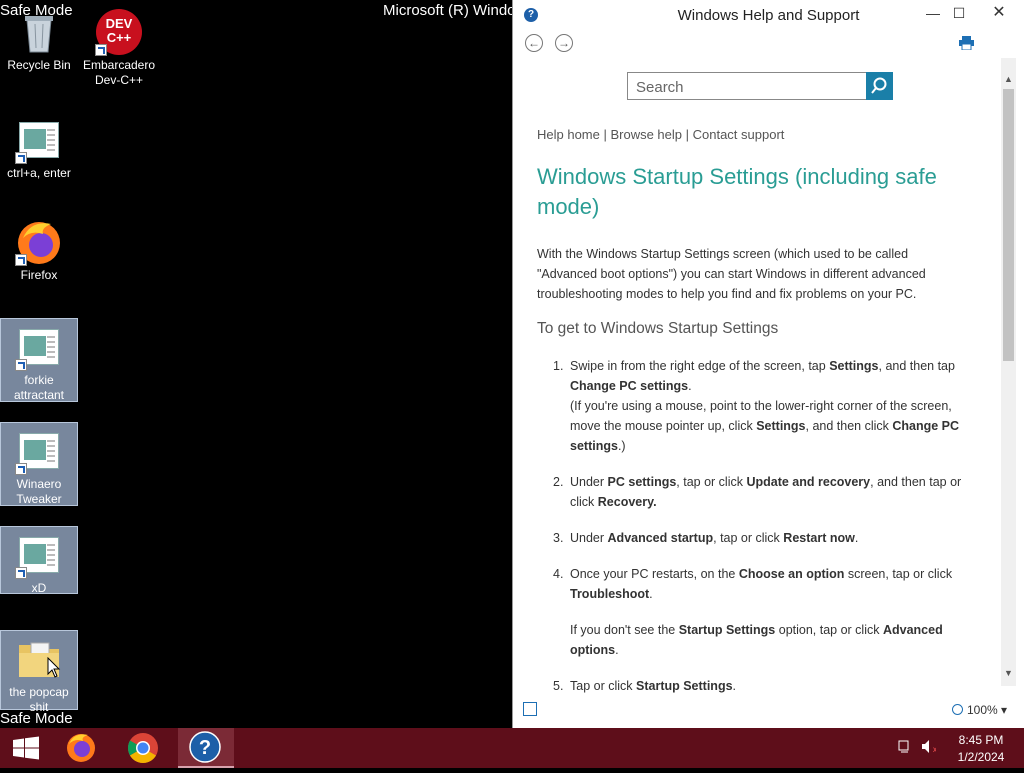 This screenshot has width=1024, height=773. I want to click on taskbar-clock: 8:45 PM 1/2/2024, so click(981, 749).